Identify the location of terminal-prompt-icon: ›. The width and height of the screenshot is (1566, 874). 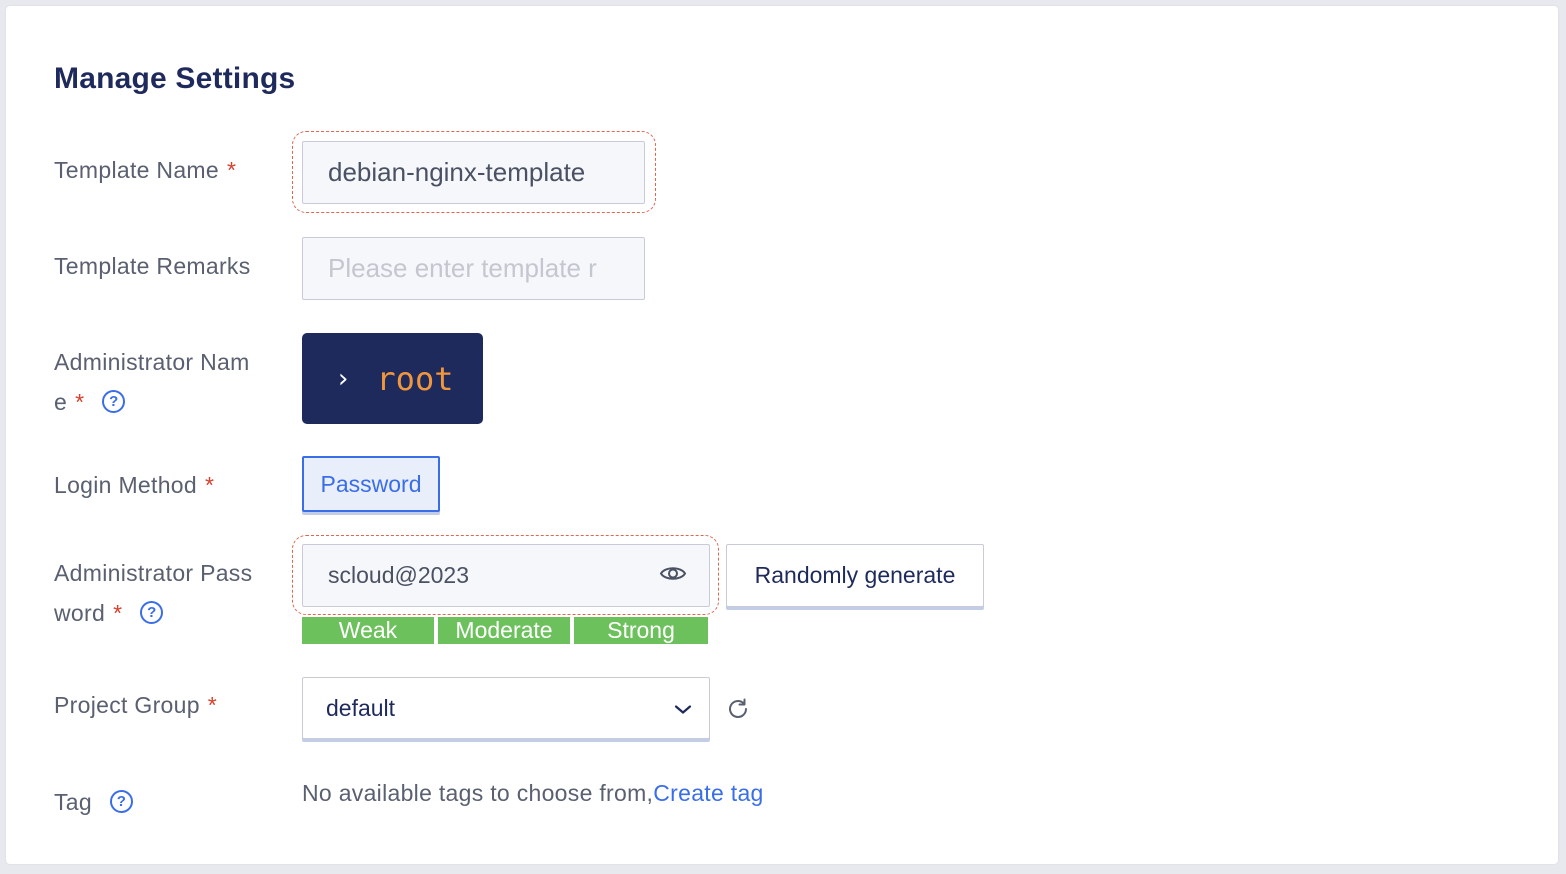
(343, 378).